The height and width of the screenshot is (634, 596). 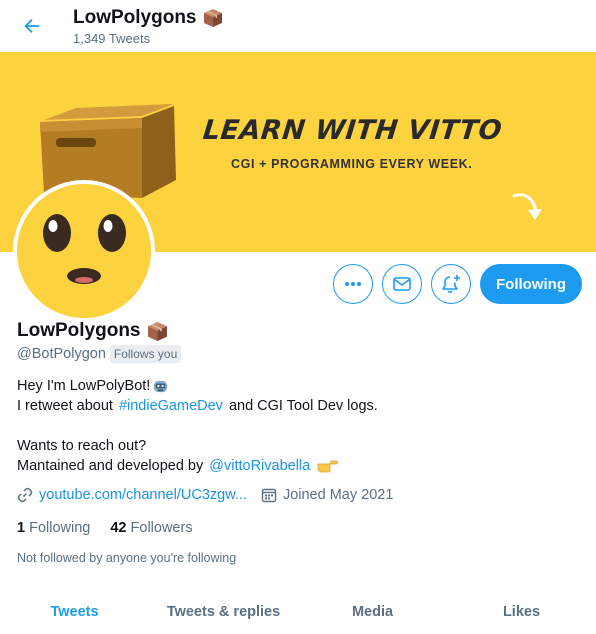 I want to click on box-illustration, so click(x=108, y=151).